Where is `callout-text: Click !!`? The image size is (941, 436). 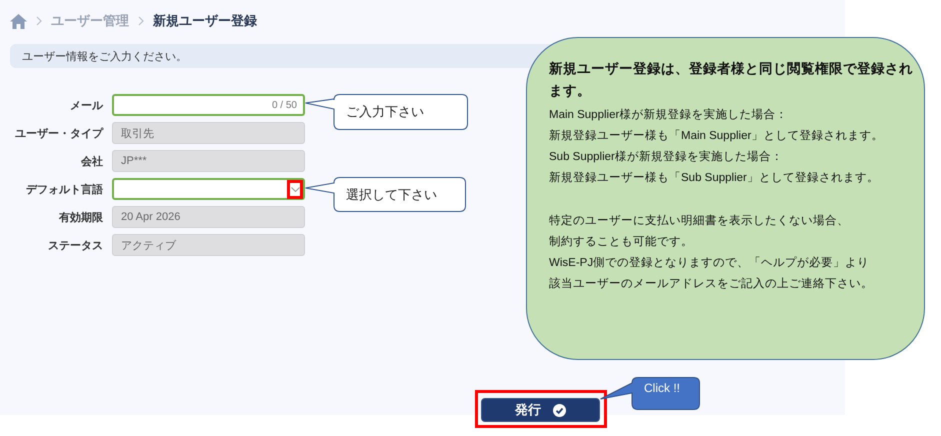 callout-text: Click !! is located at coordinates (662, 388).